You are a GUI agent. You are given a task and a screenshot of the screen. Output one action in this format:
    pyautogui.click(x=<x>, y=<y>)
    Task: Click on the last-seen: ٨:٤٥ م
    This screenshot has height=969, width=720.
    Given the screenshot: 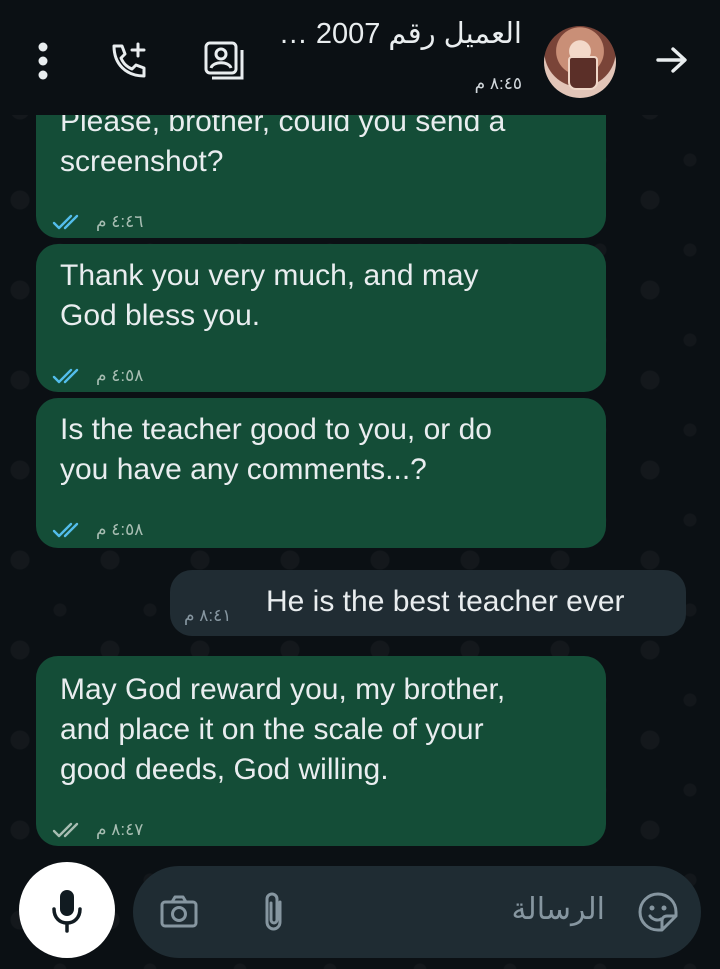 What is the action you would take?
    pyautogui.click(x=498, y=83)
    